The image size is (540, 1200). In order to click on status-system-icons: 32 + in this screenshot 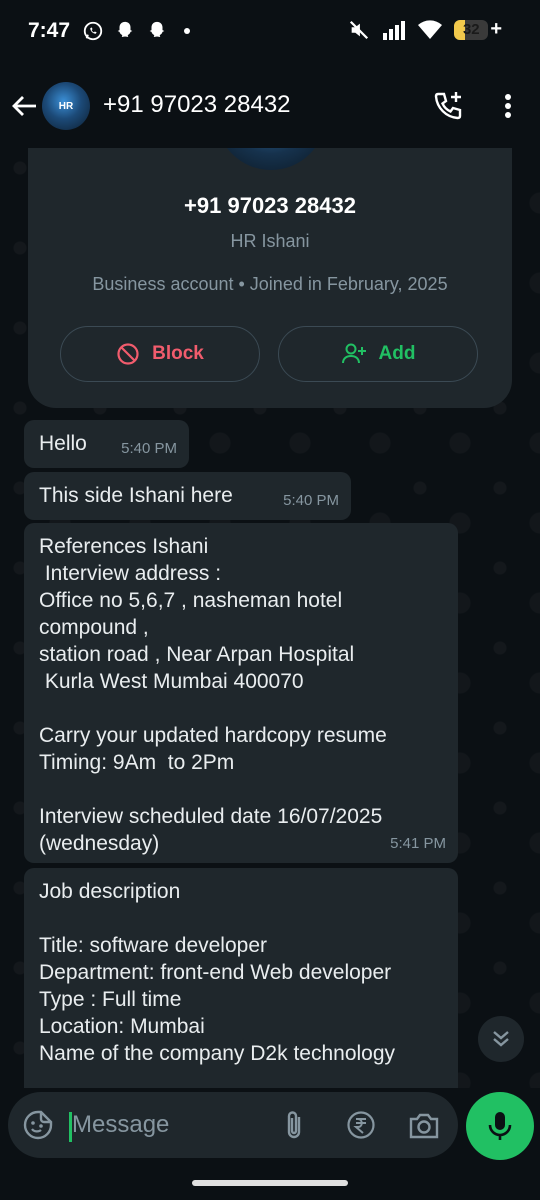, I will do `click(425, 29)`.